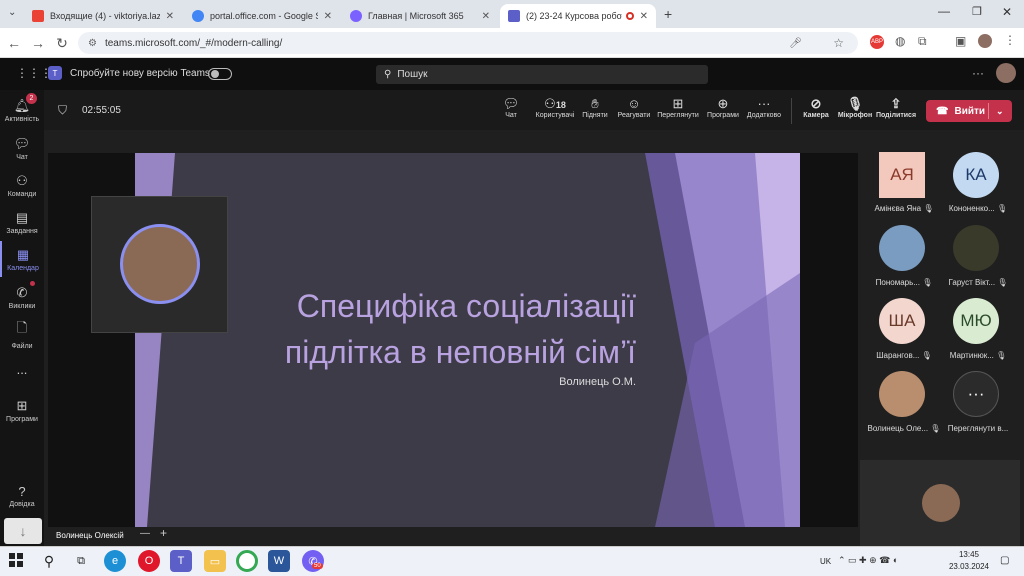  I want to click on assignments-icon: ▤, so click(22, 217).